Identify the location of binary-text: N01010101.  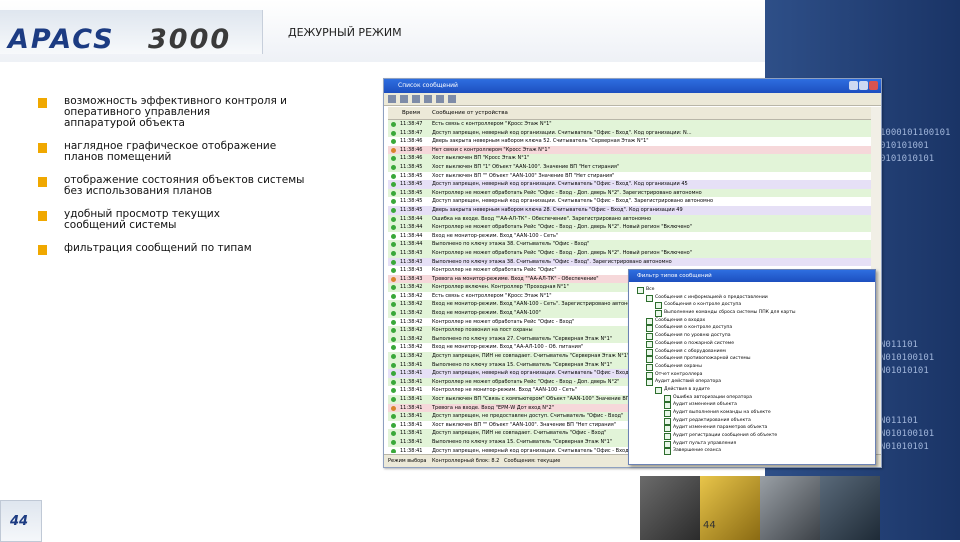
(904, 447).